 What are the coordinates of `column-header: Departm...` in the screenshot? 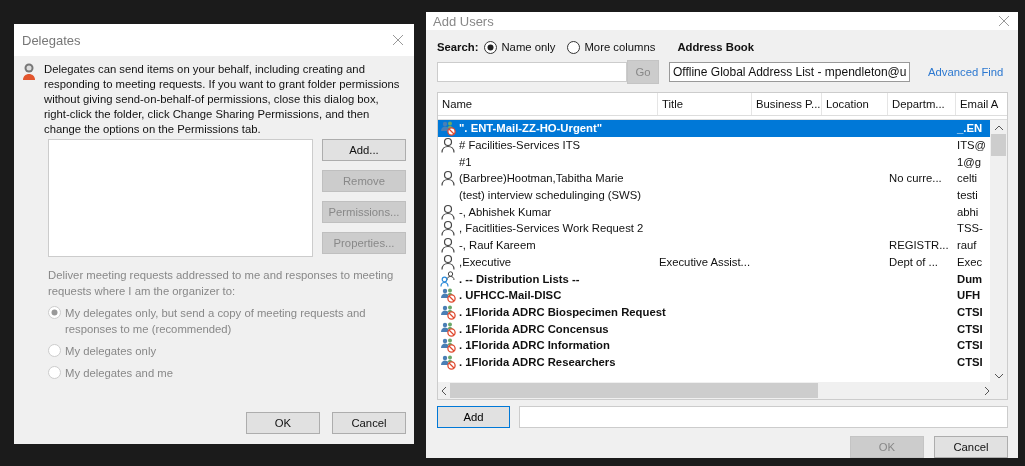 It's located at (922, 104).